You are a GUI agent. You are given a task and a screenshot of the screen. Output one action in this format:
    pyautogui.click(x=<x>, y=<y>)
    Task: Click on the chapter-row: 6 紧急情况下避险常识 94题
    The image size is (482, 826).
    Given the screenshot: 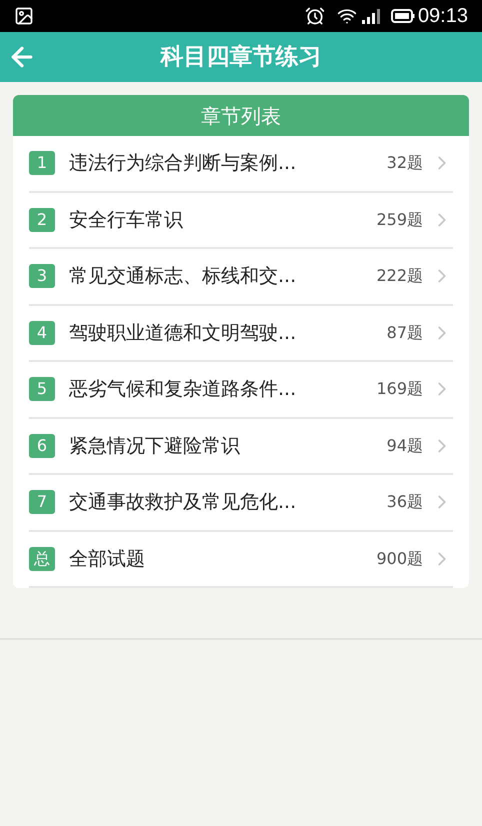 What is the action you would take?
    pyautogui.click(x=241, y=446)
    